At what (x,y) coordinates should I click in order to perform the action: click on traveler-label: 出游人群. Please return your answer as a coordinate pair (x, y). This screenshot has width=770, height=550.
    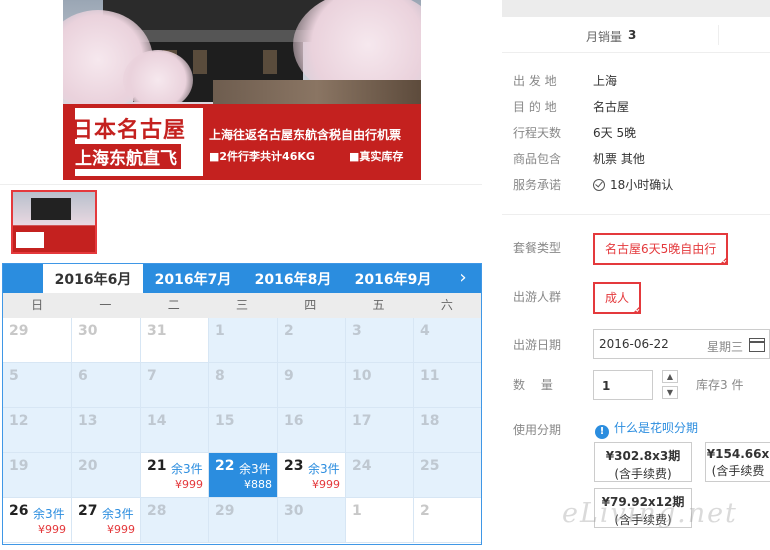
    Looking at the image, I should click on (537, 297).